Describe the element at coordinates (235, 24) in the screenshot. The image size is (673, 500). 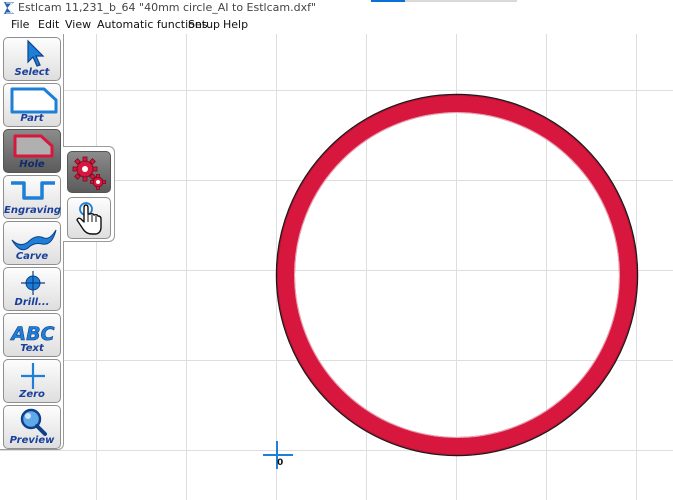
I see `menu-help: Help` at that location.